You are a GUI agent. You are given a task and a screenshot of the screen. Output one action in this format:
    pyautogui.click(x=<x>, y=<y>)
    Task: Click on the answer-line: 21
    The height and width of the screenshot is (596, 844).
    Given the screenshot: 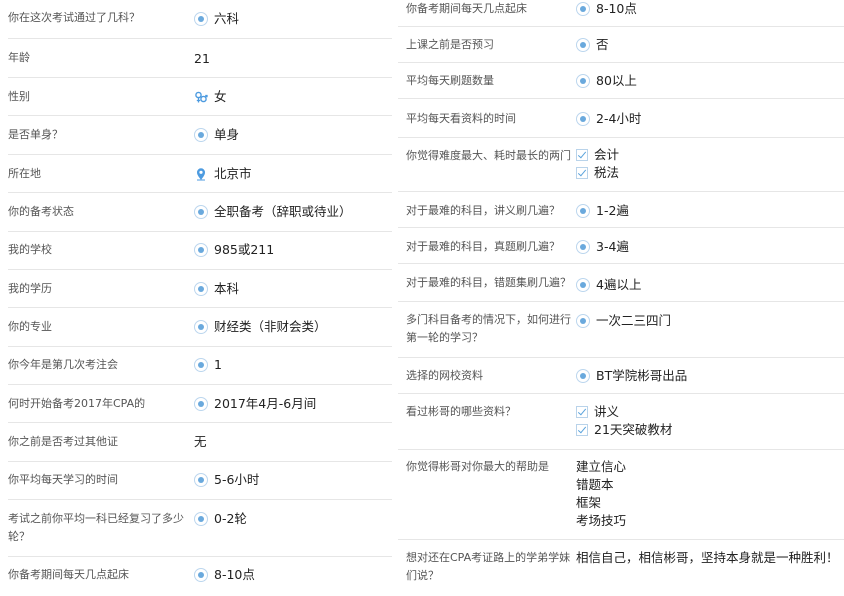 What is the action you would take?
    pyautogui.click(x=202, y=59)
    